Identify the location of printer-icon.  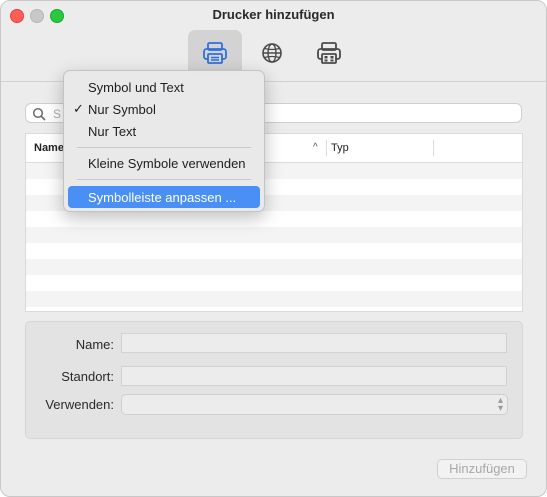
(215, 53).